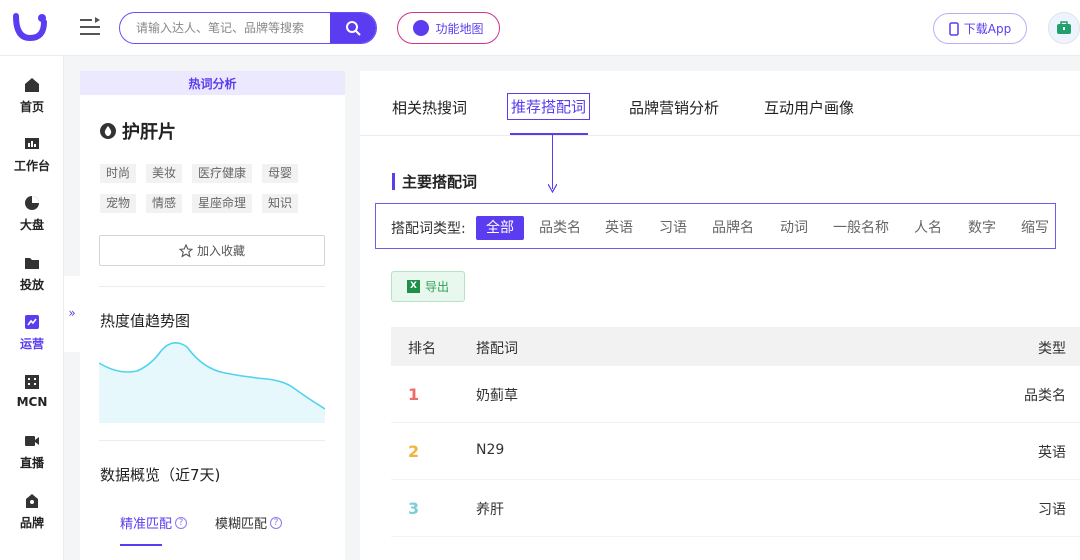 The image size is (1080, 560). What do you see at coordinates (222, 173) in the screenshot?
I see `category-tag: 医疗健康` at bounding box center [222, 173].